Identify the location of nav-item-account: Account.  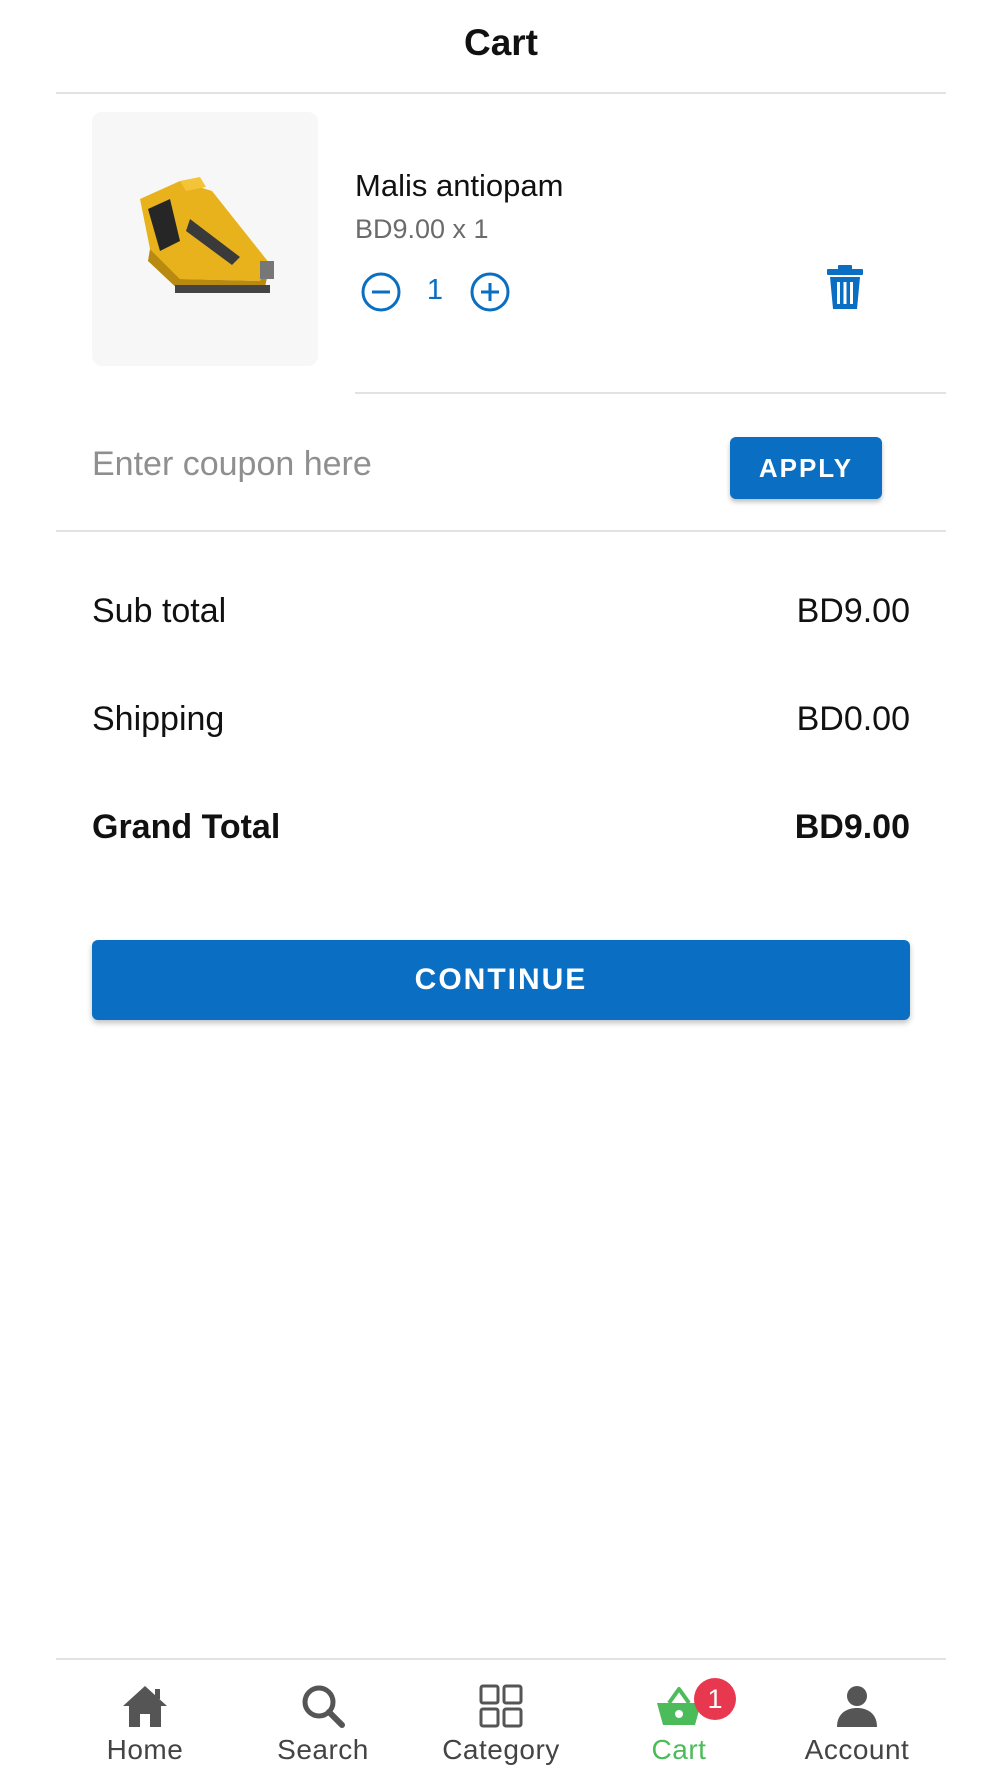
(857, 1713).